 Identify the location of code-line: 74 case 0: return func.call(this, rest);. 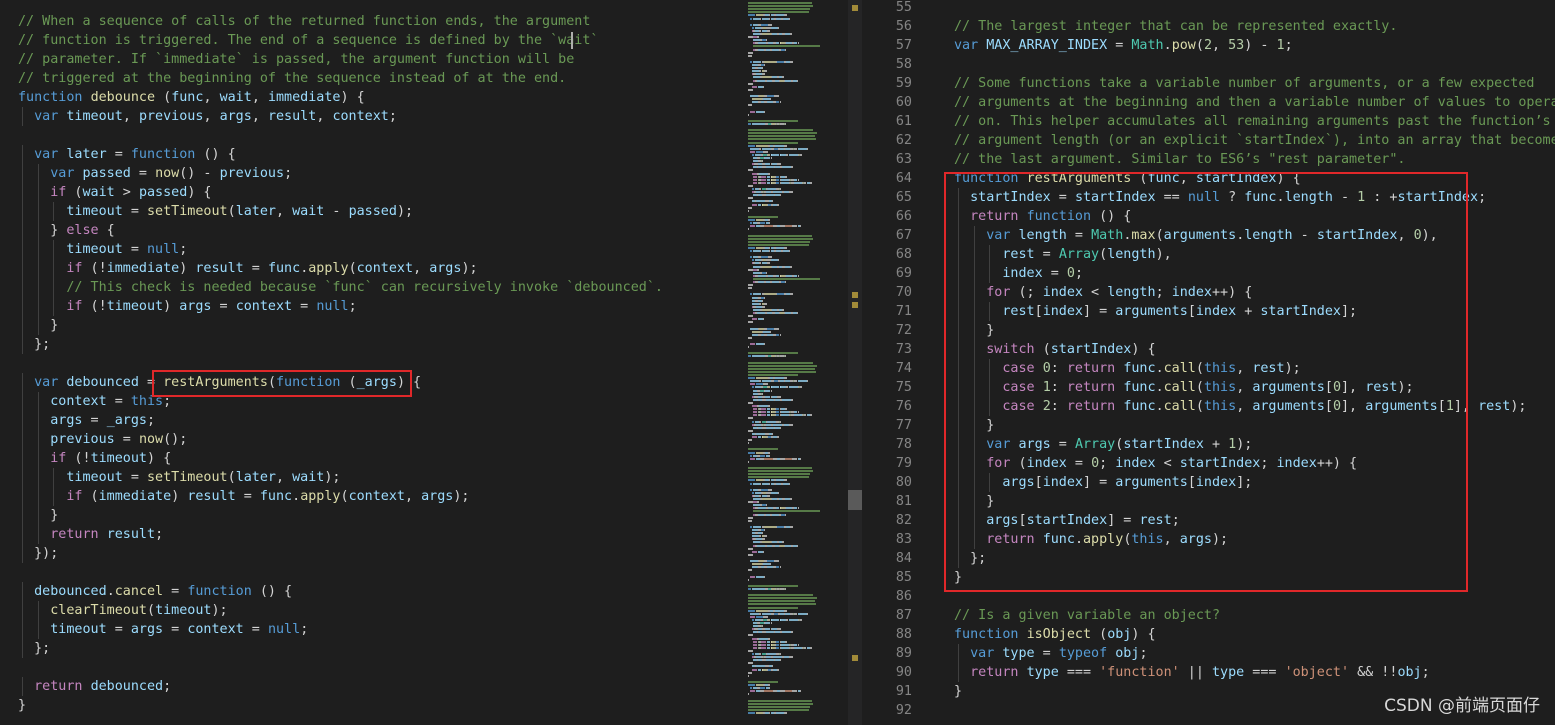
(1209, 368).